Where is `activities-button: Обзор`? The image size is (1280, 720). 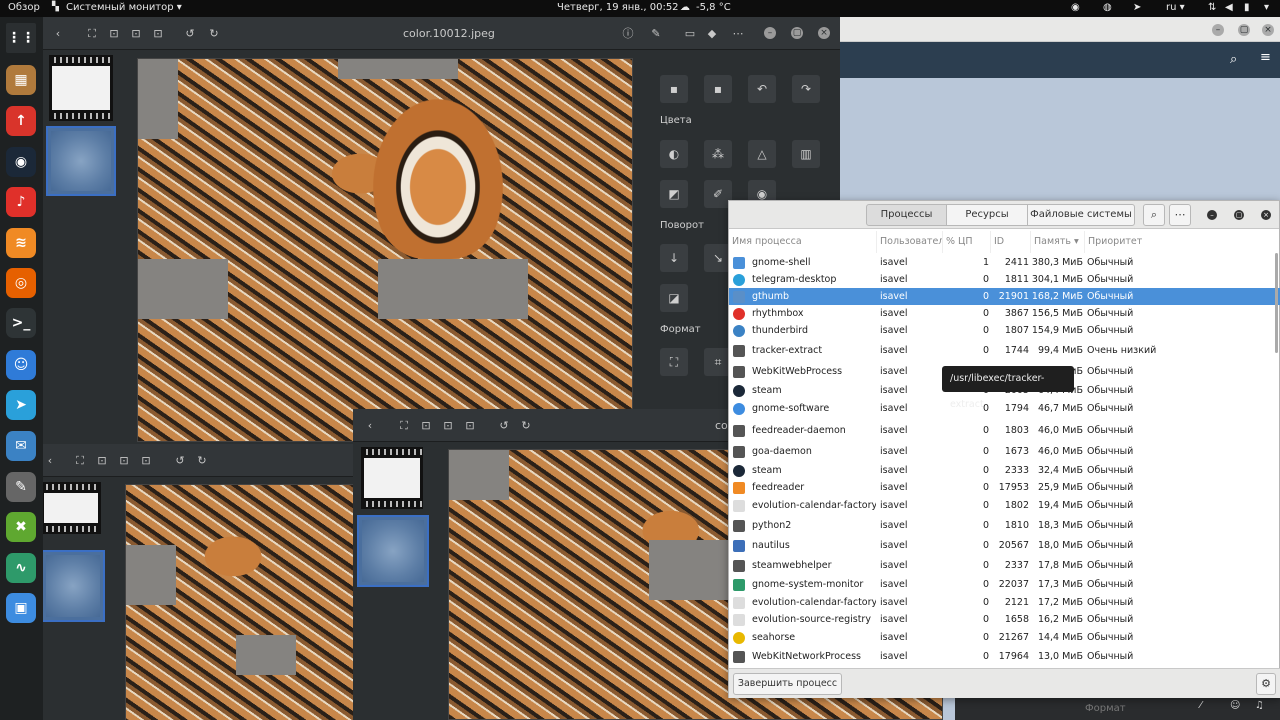 activities-button: Обзор is located at coordinates (24, 7).